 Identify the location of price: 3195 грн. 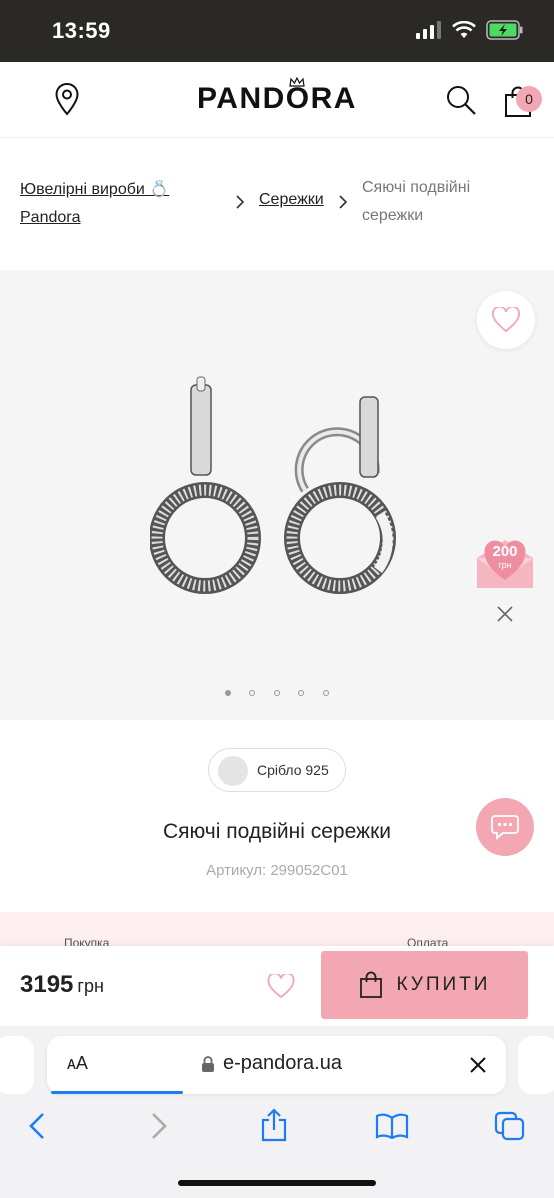
(62, 985).